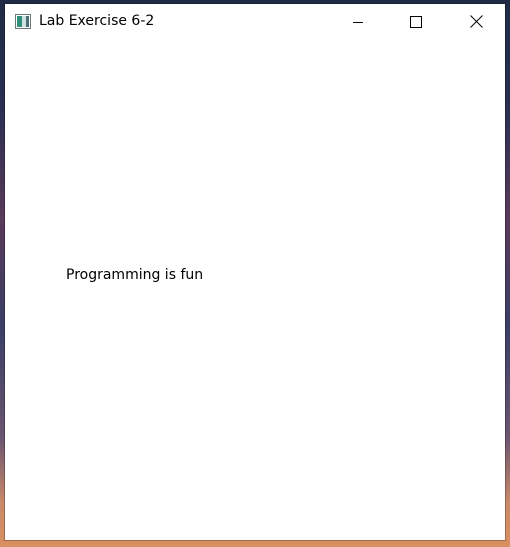  What do you see at coordinates (23, 21) in the screenshot?
I see `window-app-icon` at bounding box center [23, 21].